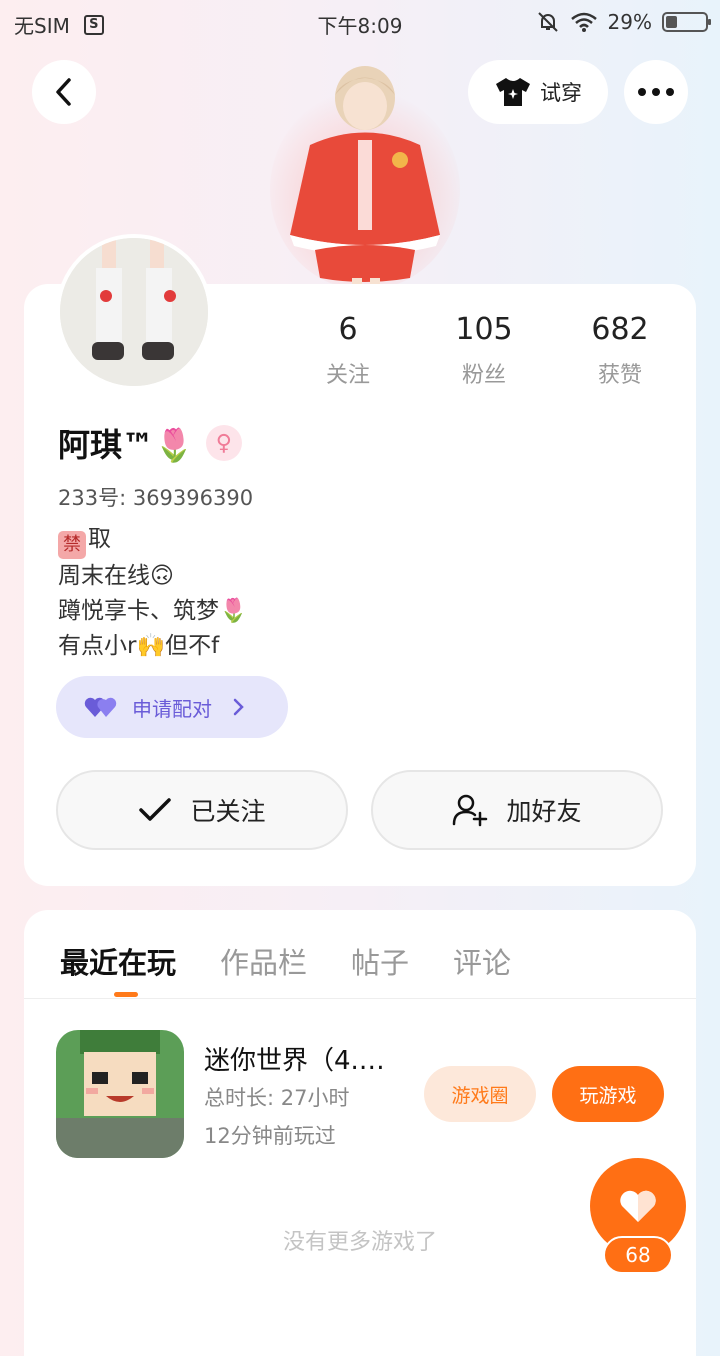  Describe the element at coordinates (513, 92) in the screenshot. I see `tshirt-icon` at that location.